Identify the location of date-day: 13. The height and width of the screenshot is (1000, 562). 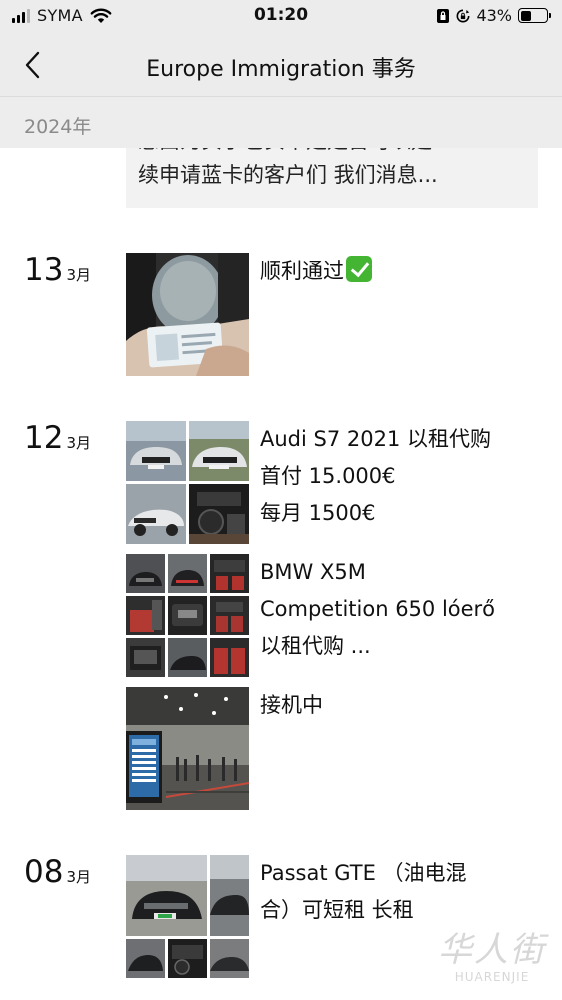
(44, 270).